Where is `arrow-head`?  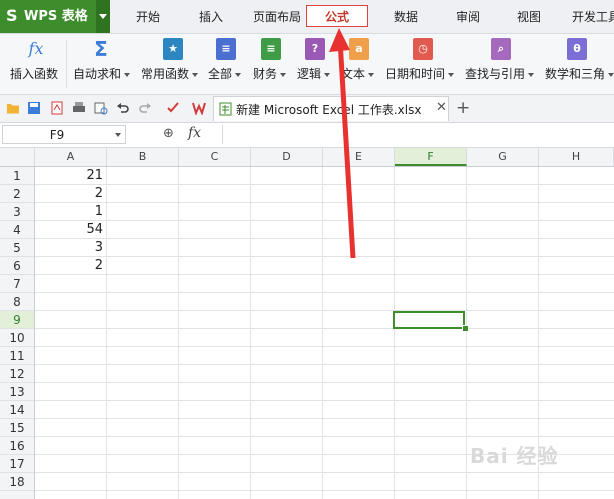
arrow-head is located at coordinates (339, 40).